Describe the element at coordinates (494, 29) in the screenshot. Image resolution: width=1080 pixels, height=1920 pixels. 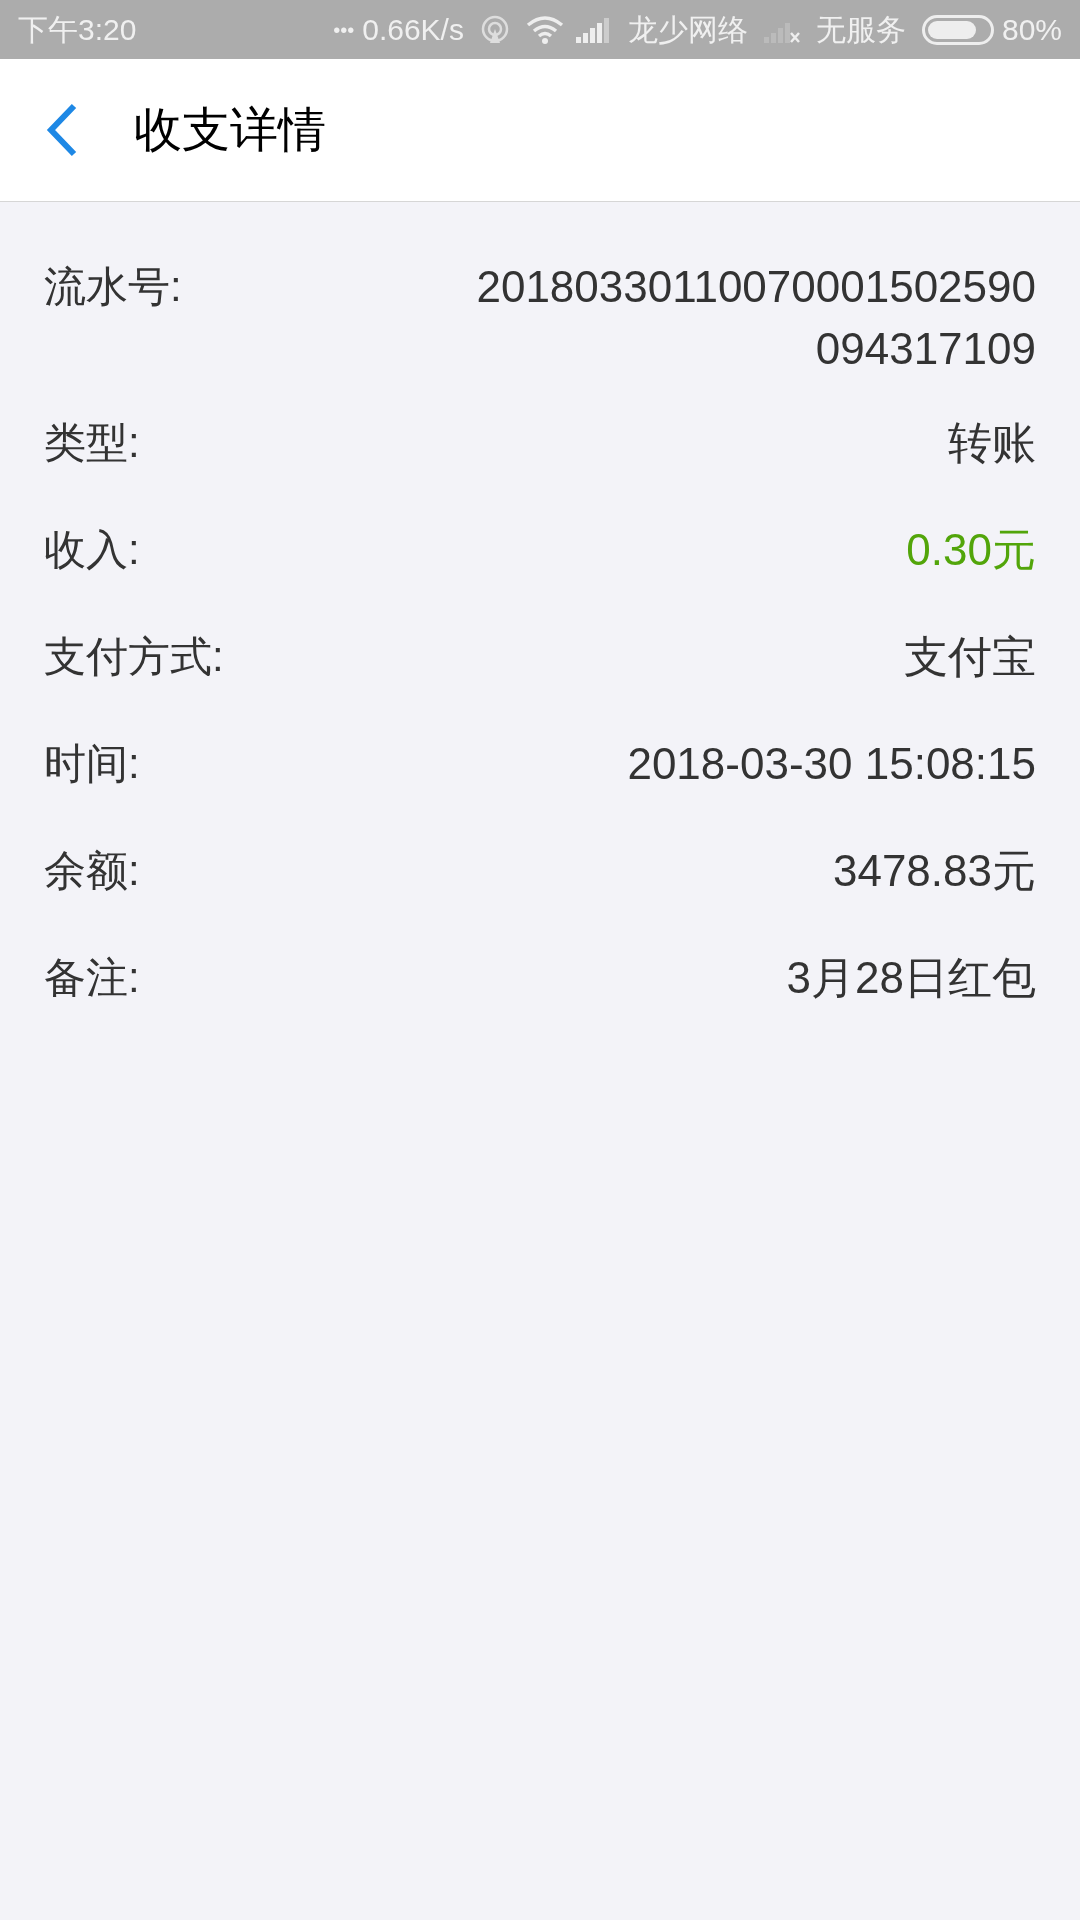
I see `hotspot-icon` at that location.